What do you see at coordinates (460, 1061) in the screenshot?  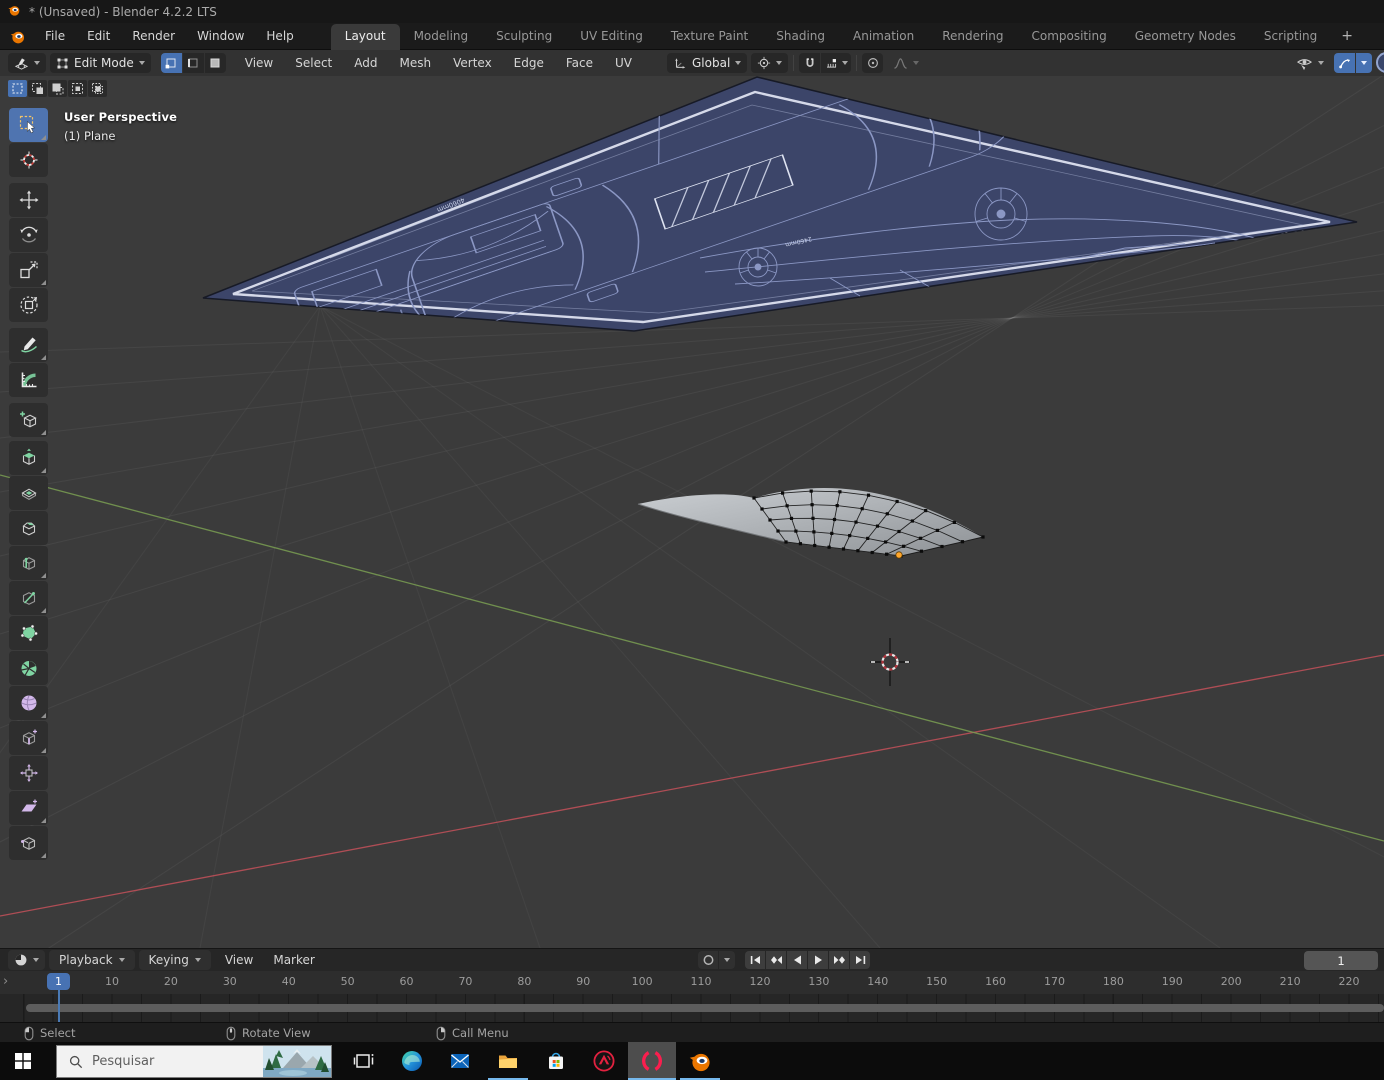 I see `taskbar-app-mail` at bounding box center [460, 1061].